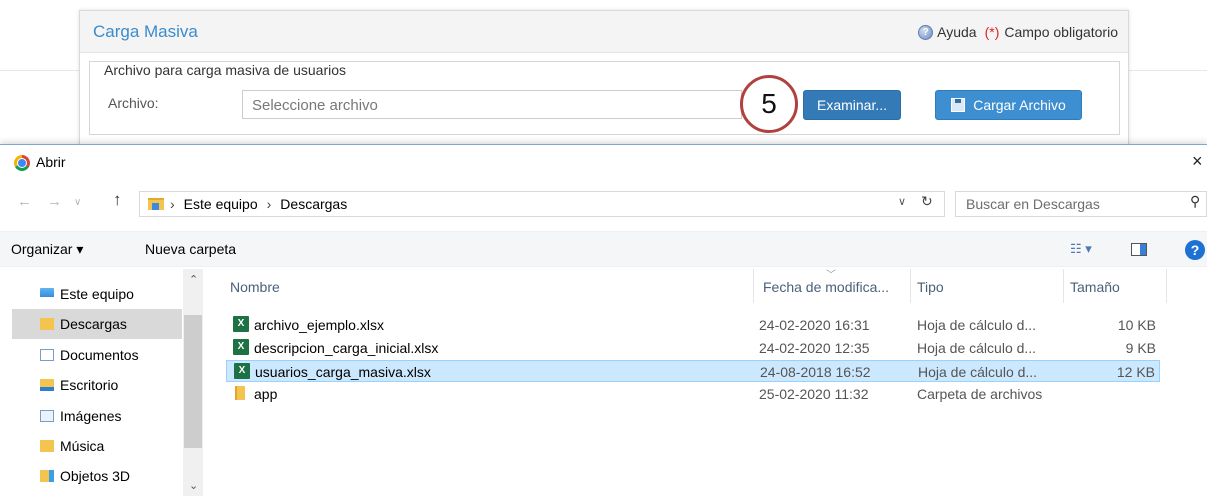 This screenshot has height=496, width=1207. I want to click on search-input: Buscar en Descargas, so click(1081, 204).